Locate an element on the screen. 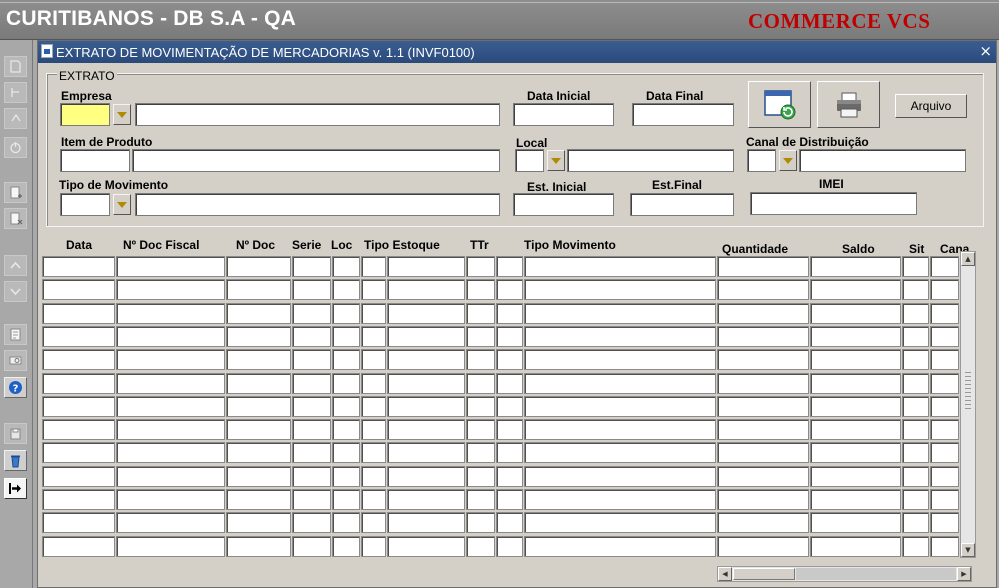  tipo-lov-button is located at coordinates (122, 204).